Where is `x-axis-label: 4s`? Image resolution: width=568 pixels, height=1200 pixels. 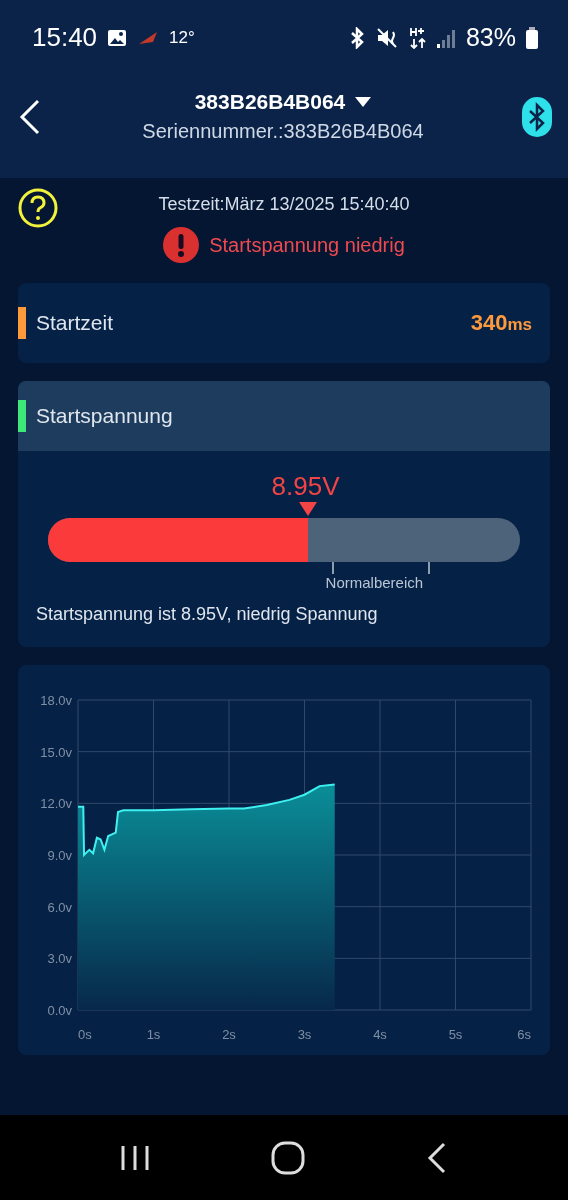 x-axis-label: 4s is located at coordinates (380, 1034).